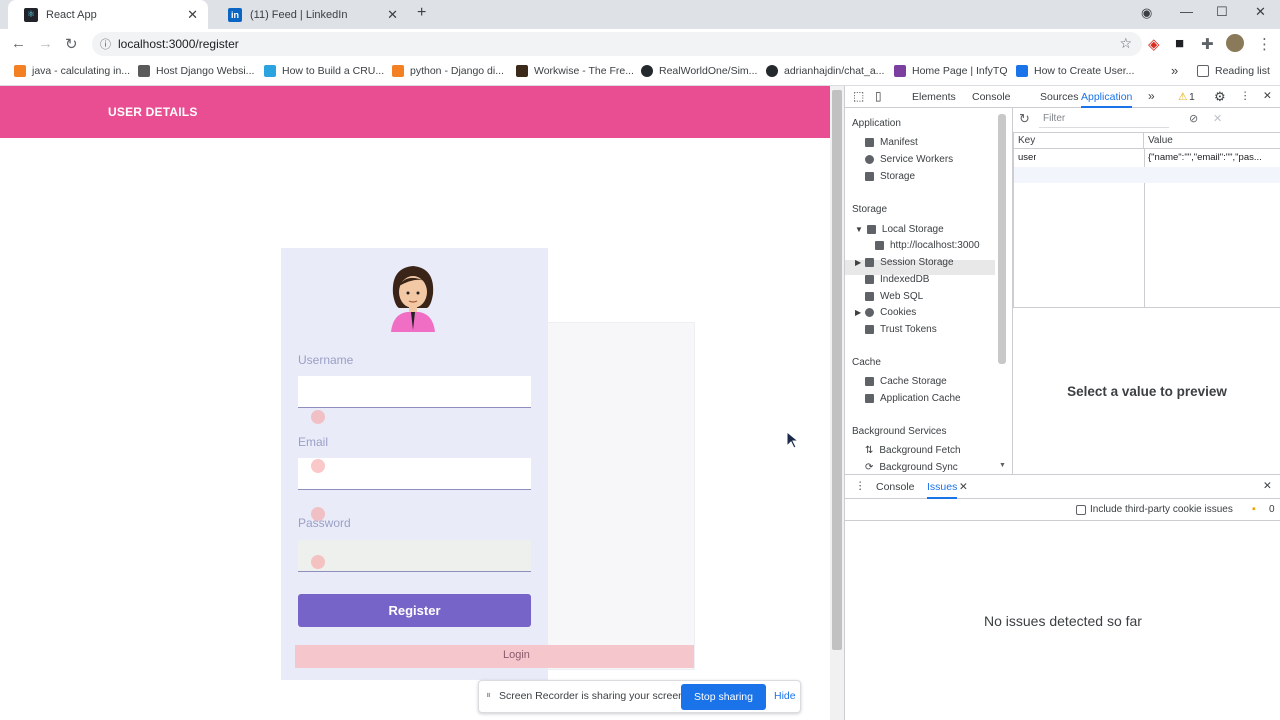  What do you see at coordinates (927, 245) in the screenshot?
I see `sidebar-item-localhost: http://localhost:3000` at bounding box center [927, 245].